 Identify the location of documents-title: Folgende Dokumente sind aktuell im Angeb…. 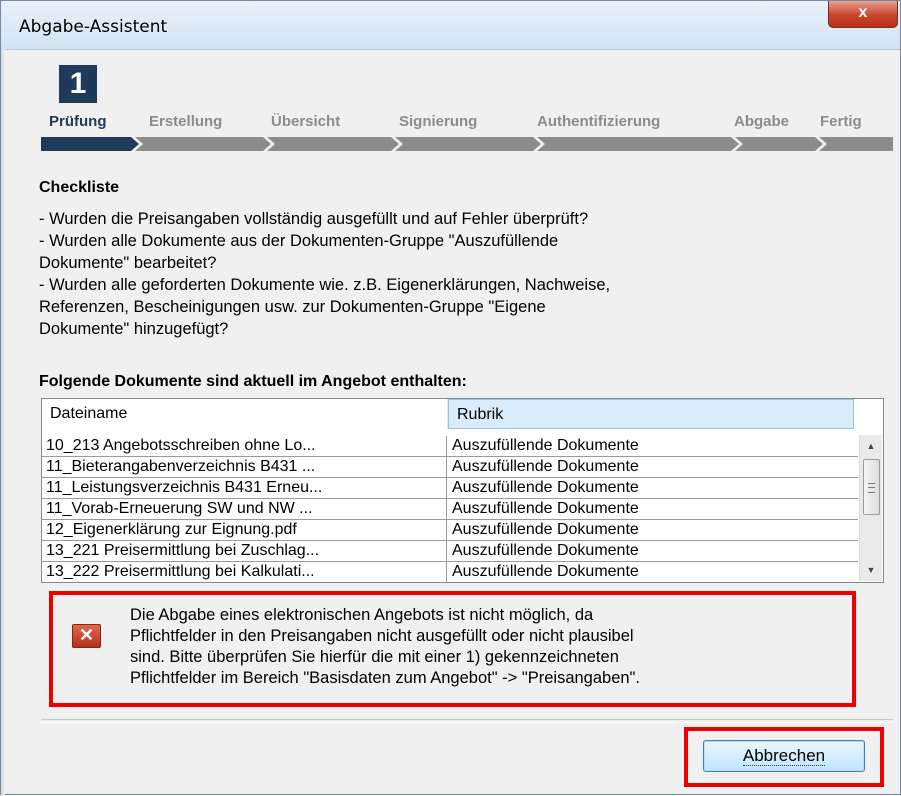
(253, 381).